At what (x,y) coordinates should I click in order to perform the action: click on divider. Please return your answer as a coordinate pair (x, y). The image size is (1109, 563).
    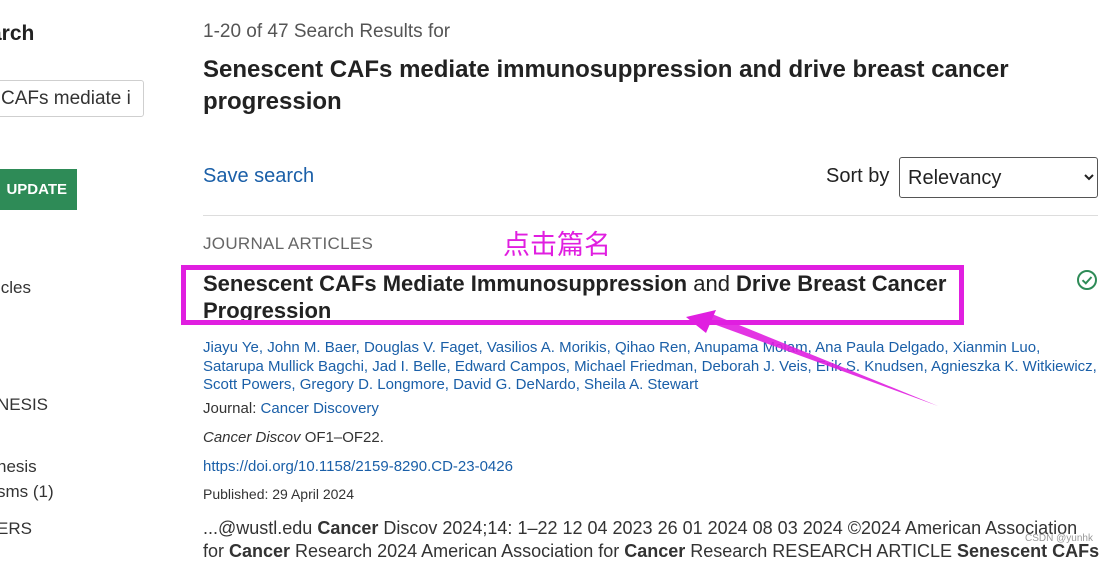
    Looking at the image, I should click on (650, 215).